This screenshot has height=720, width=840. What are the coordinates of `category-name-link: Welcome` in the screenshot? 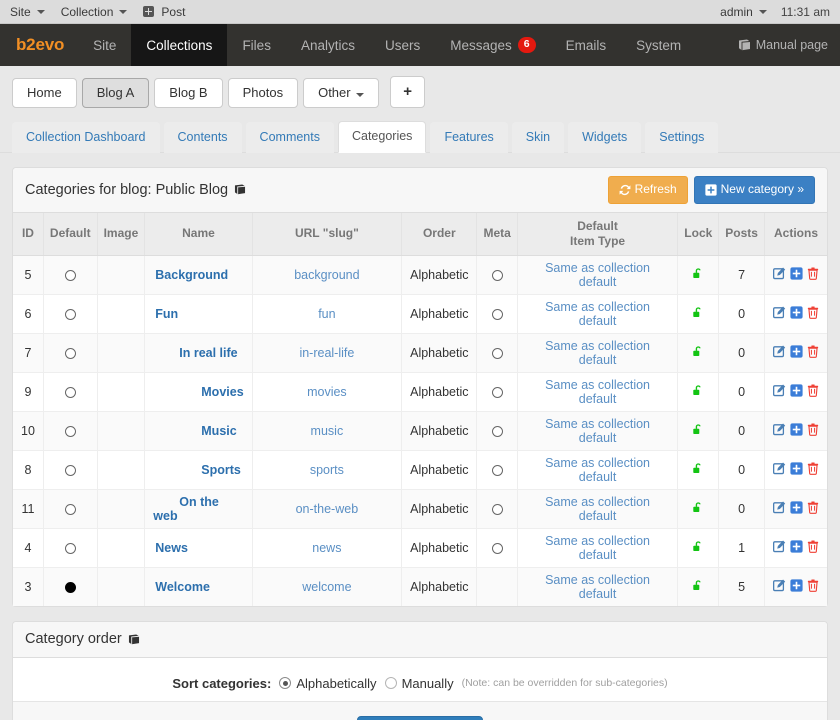 It's located at (182, 587).